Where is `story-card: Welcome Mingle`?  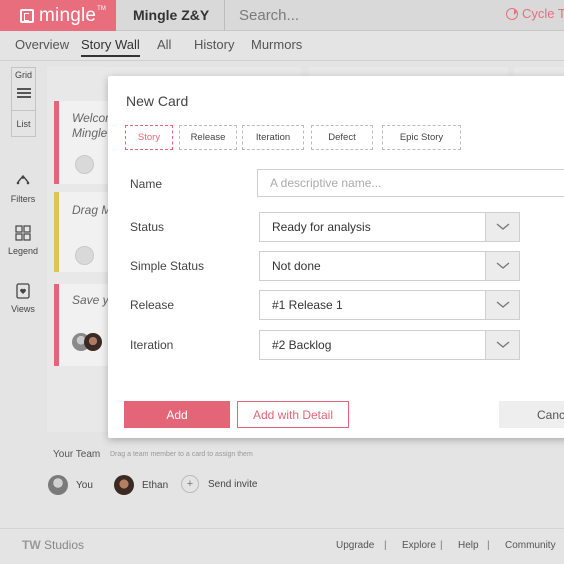
story-card: Welcome Mingle is located at coordinates (88, 142).